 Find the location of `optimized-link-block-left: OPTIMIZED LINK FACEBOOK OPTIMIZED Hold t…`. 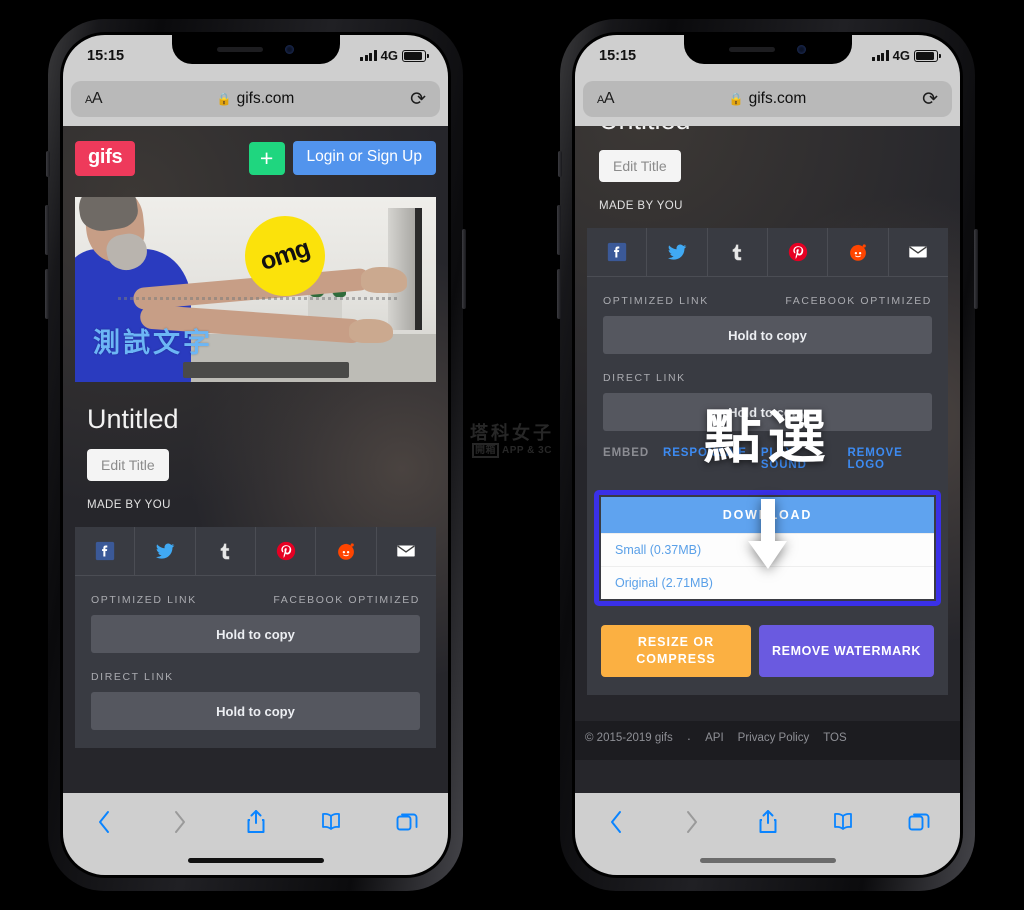

optimized-link-block-left: OPTIMIZED LINK FACEBOOK OPTIMIZED Hold t… is located at coordinates (255, 614).